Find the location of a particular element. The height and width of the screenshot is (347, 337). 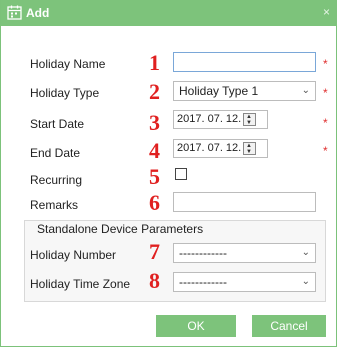

dialog-title: Add is located at coordinates (38, 13).